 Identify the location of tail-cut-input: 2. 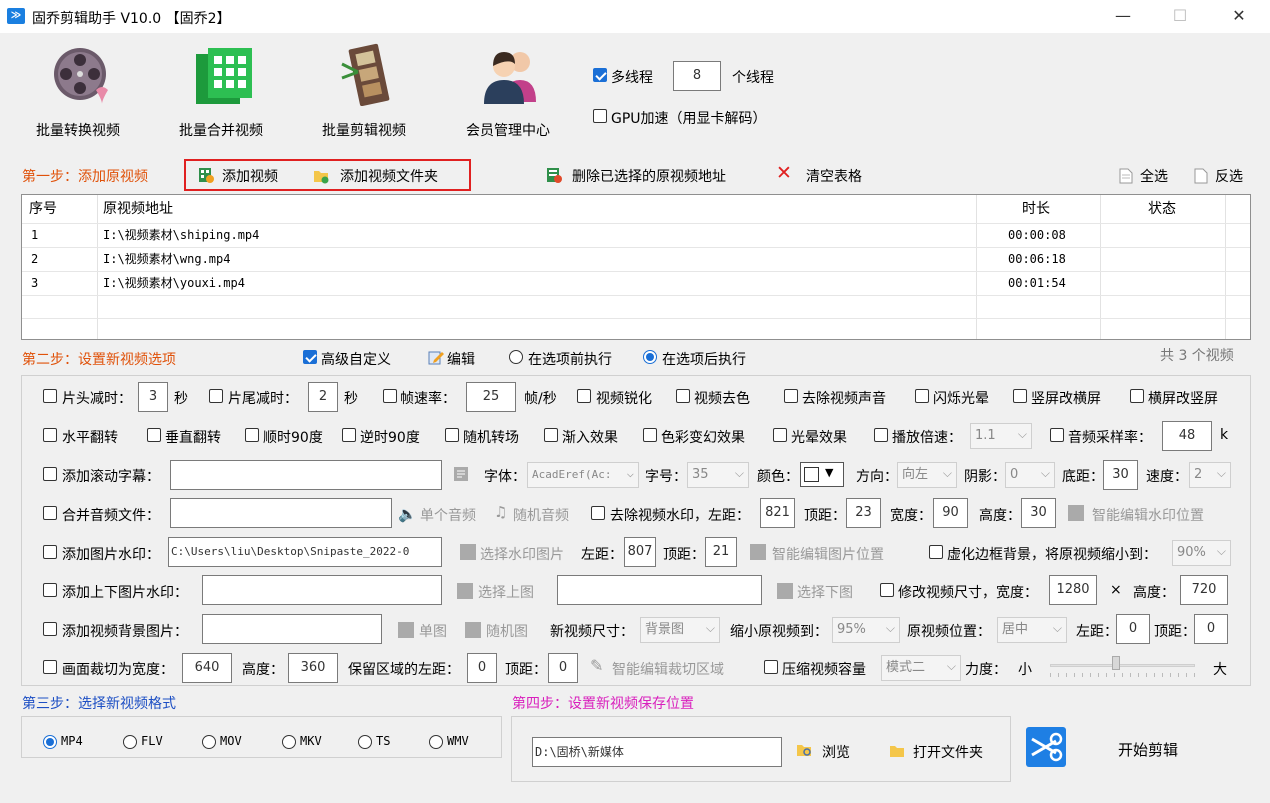
(323, 397).